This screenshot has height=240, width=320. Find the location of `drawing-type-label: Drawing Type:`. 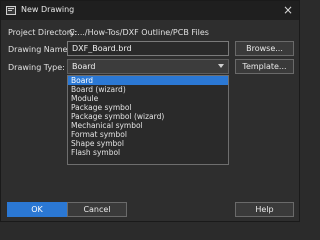

drawing-type-label: Drawing Type: is located at coordinates (36, 67).